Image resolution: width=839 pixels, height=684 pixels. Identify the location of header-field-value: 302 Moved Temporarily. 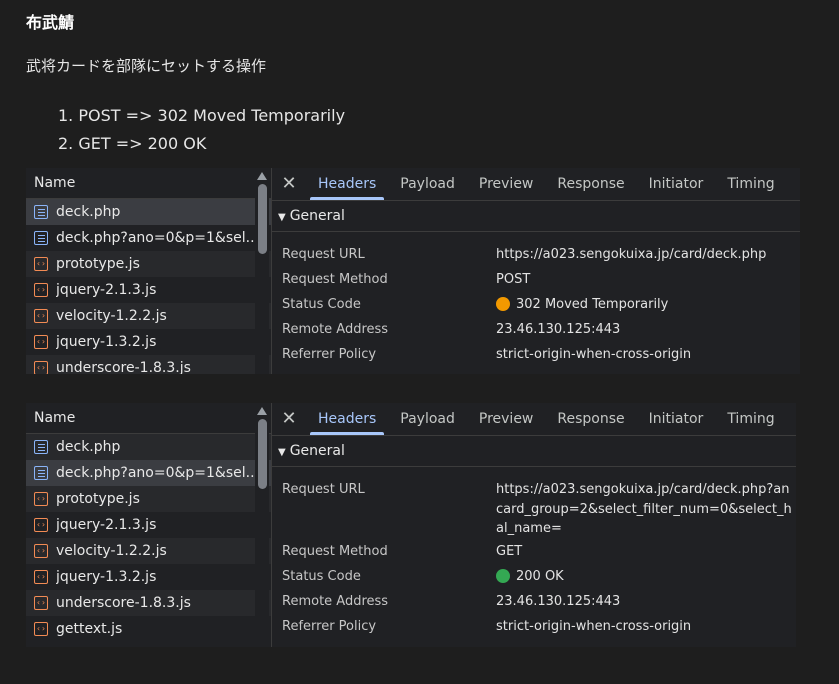
(582, 304).